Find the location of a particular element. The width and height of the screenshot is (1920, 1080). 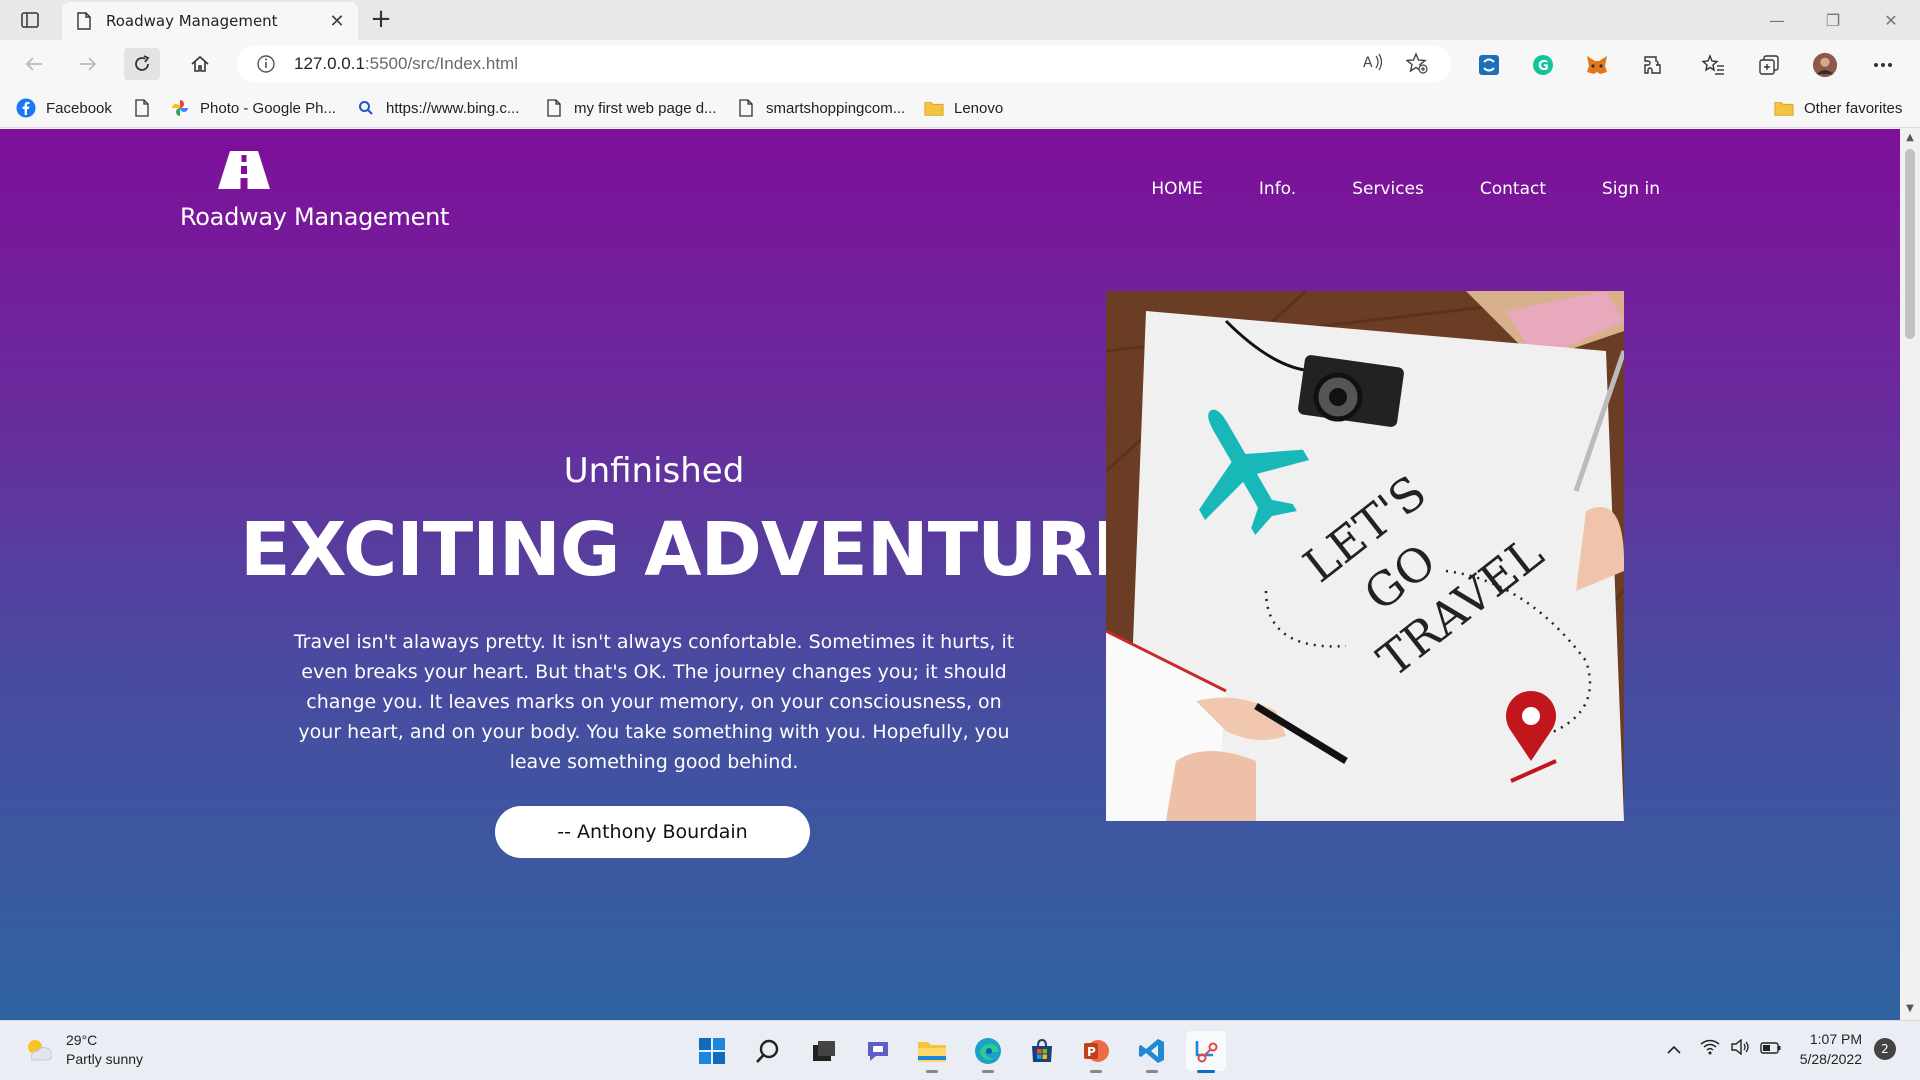

site-logo: Roadway Management is located at coordinates (314, 194).